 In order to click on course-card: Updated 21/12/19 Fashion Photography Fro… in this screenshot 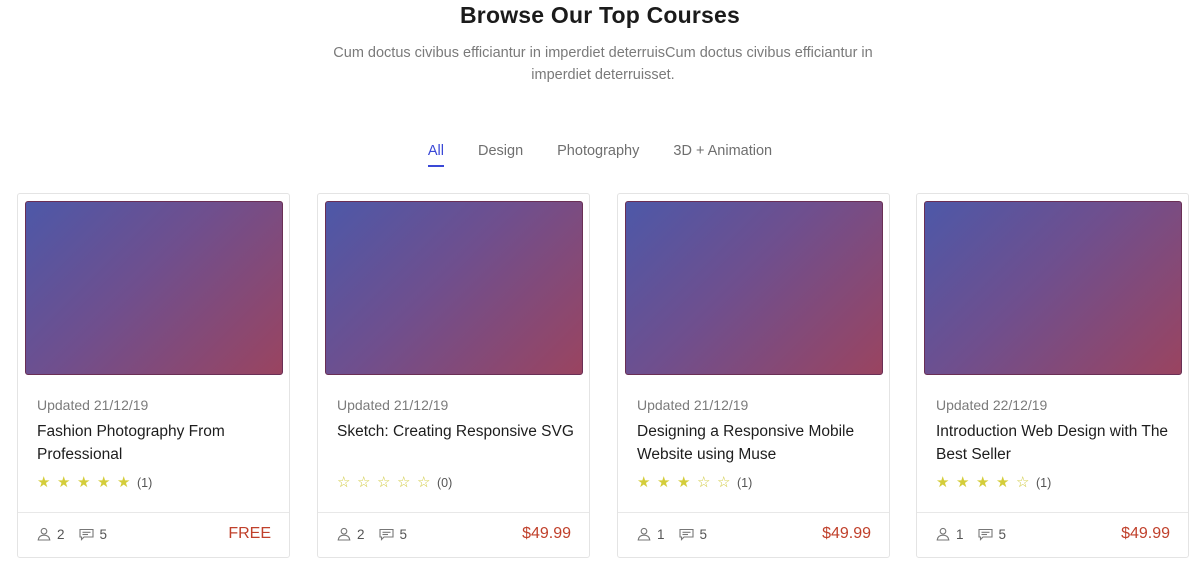, I will do `click(153, 375)`.